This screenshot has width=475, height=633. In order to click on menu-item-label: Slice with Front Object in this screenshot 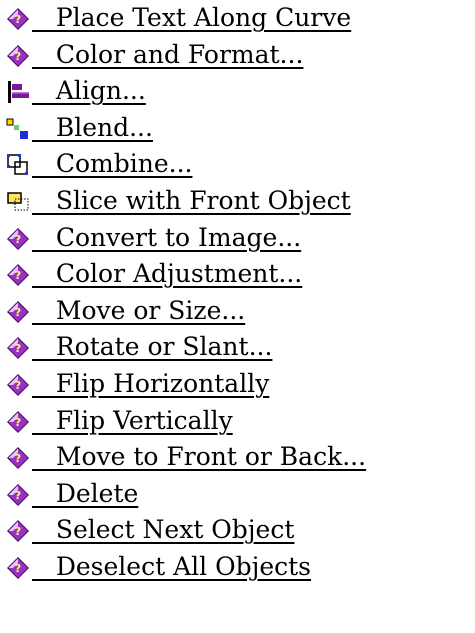, I will do `click(191, 200)`.